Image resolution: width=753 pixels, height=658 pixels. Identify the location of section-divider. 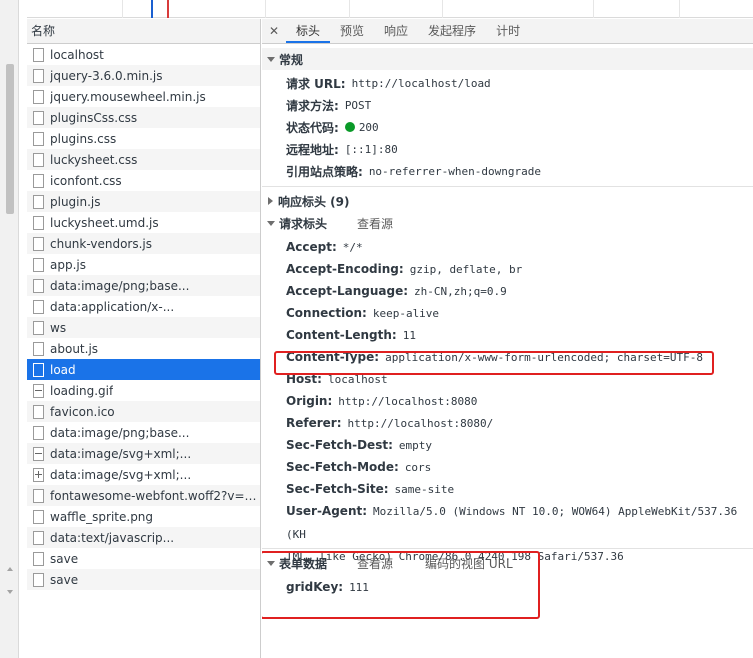
(507, 186).